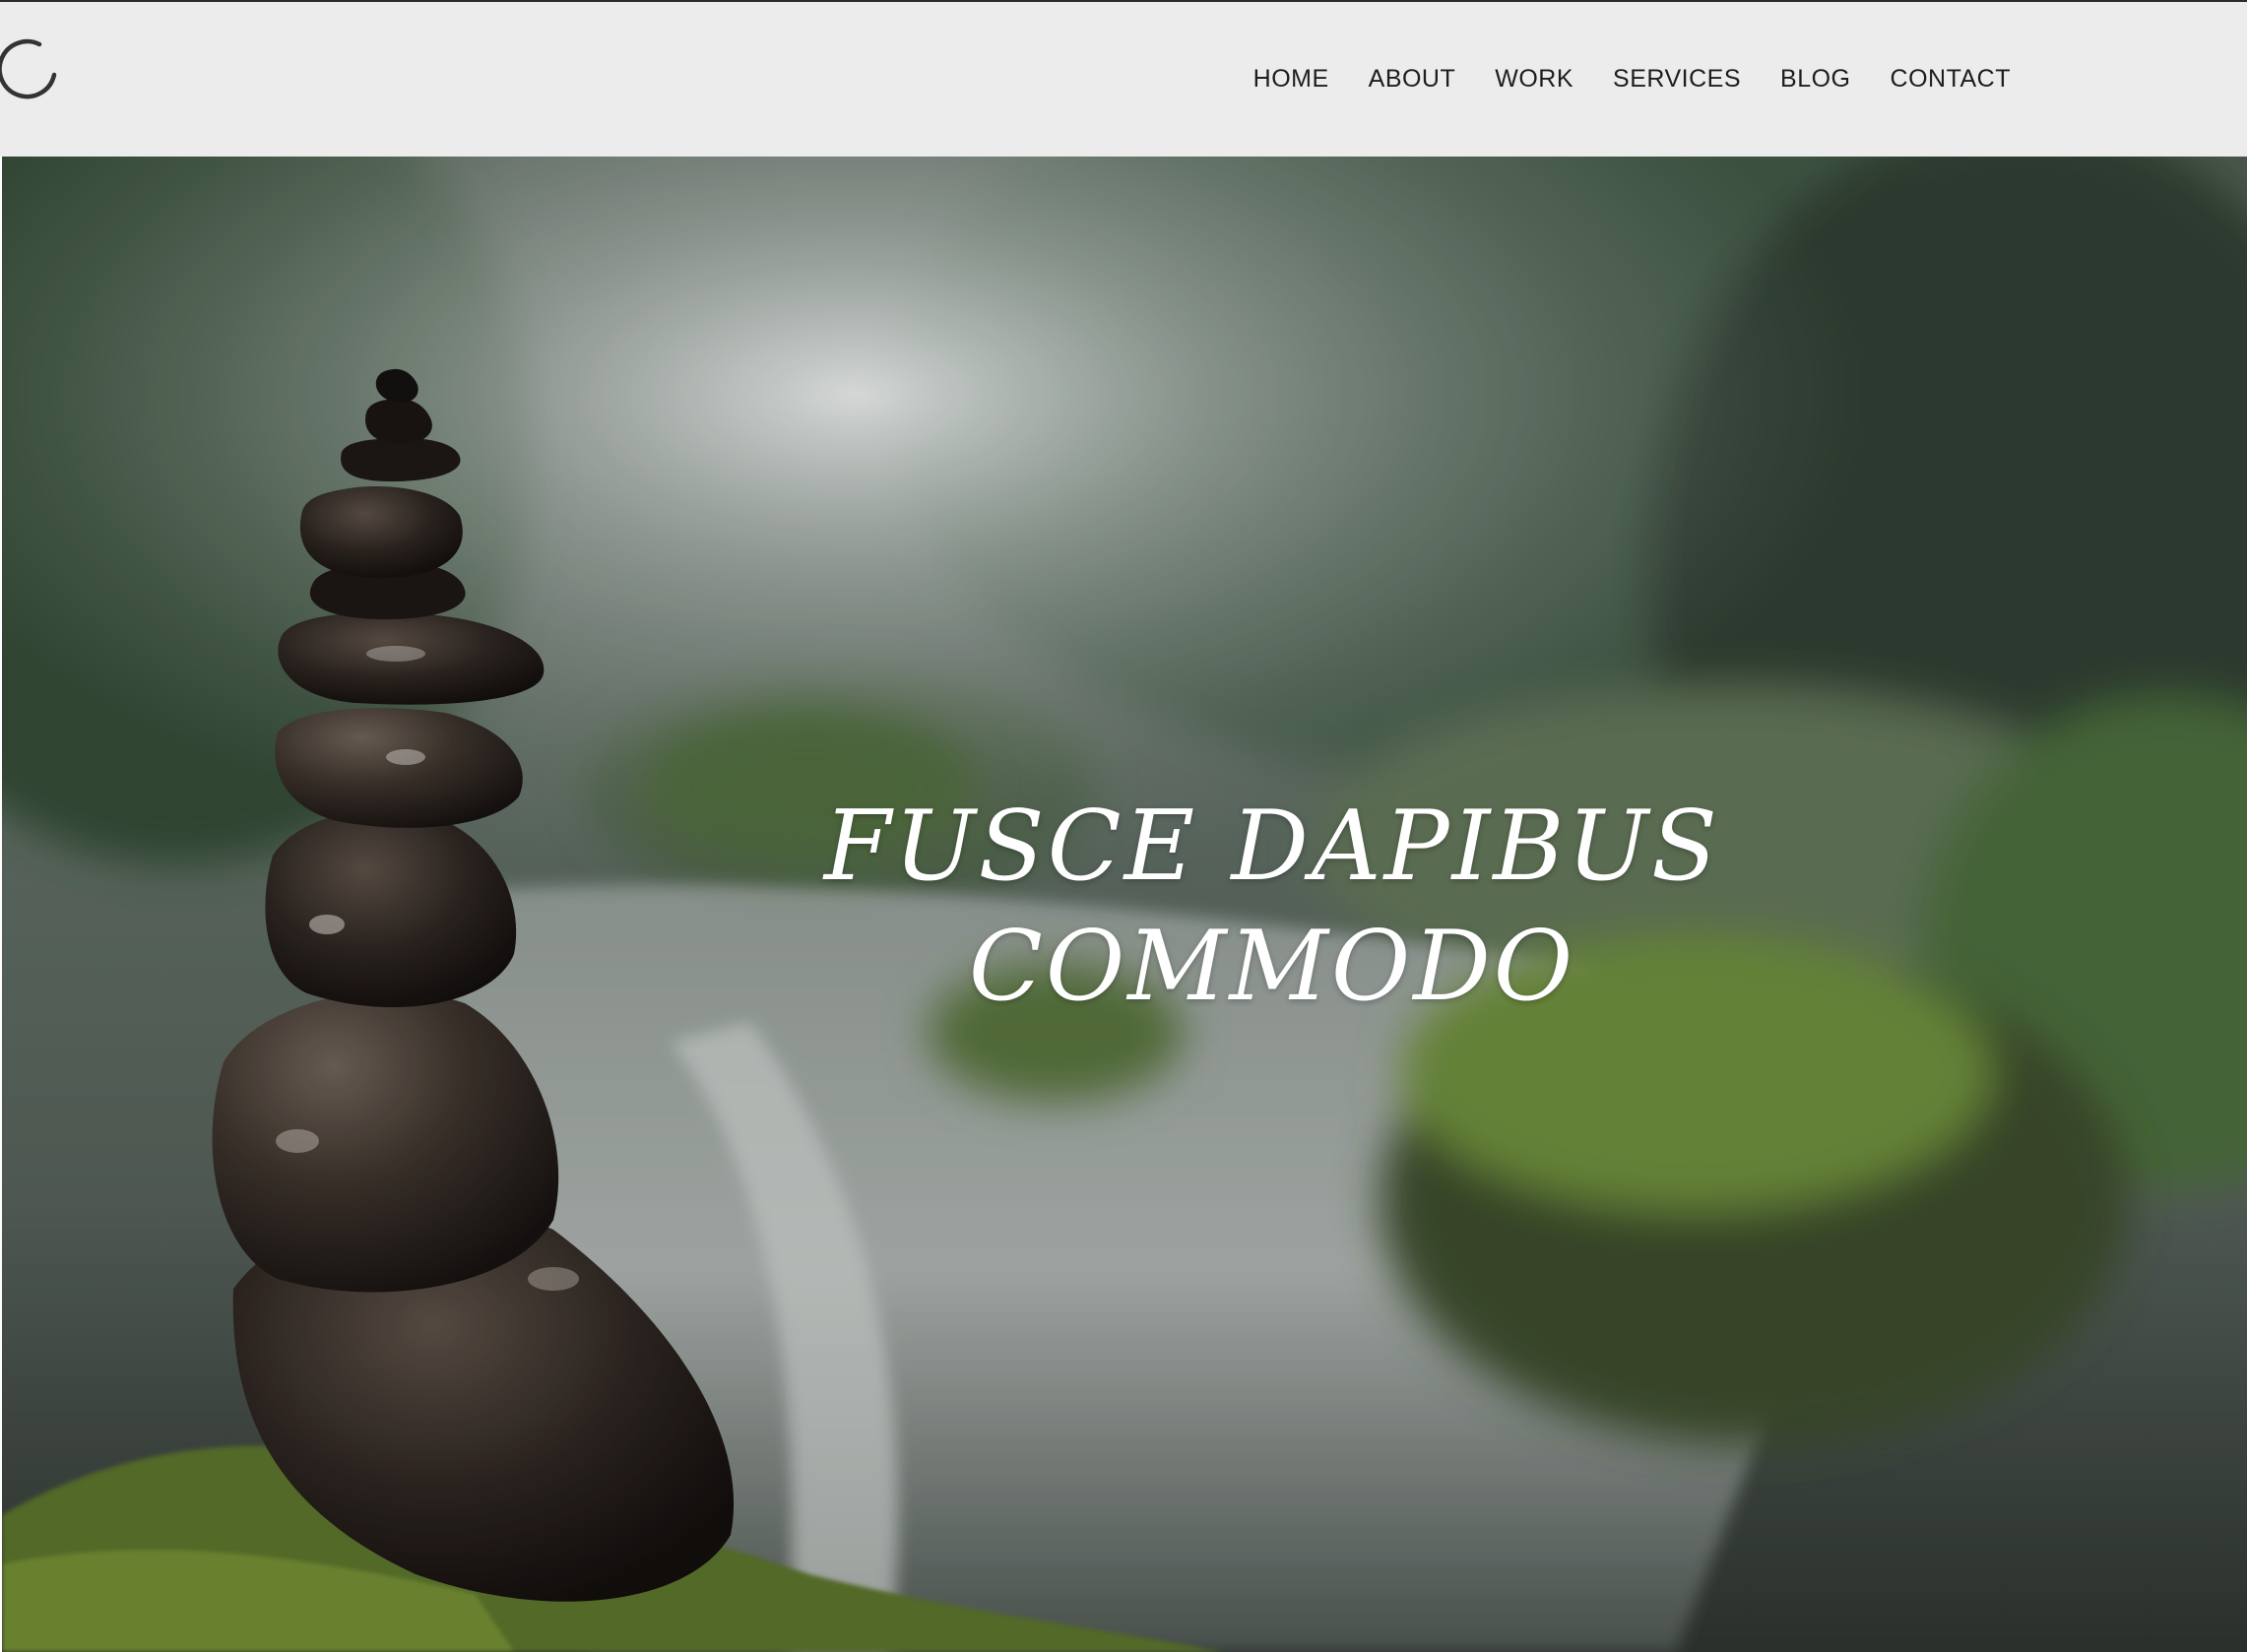  I want to click on main-nav: HOME ABOUT WORK SERVICES BLOG CONTACT, so click(1632, 80).